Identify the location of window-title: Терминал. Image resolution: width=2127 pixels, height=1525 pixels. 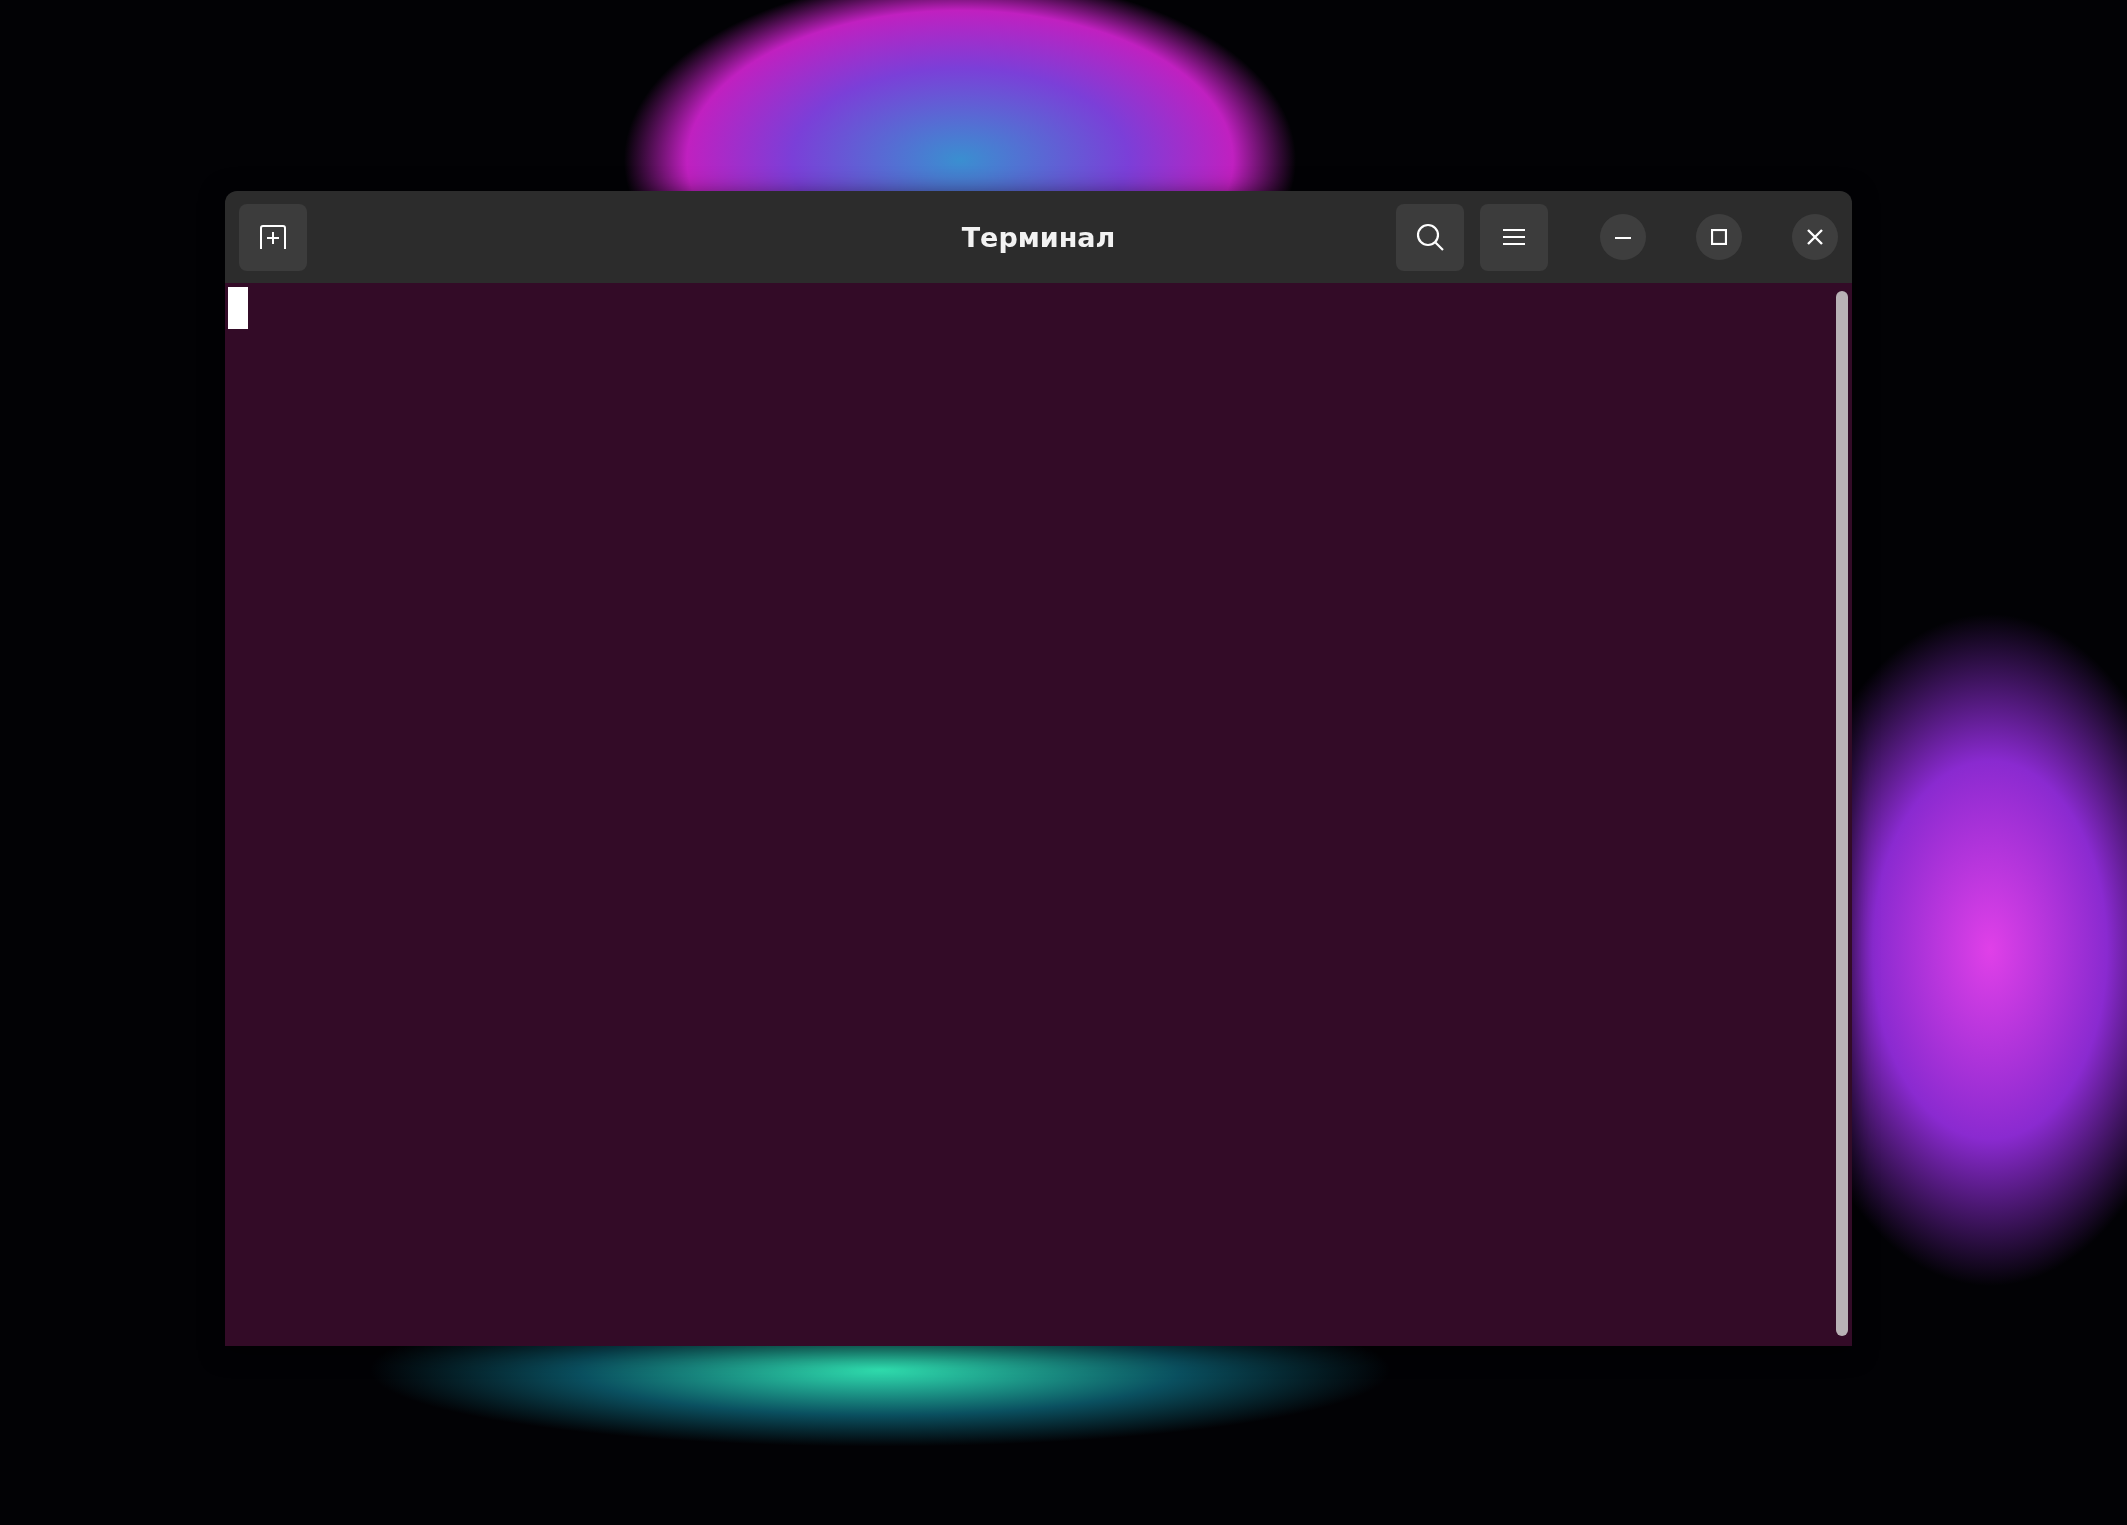
(1038, 237).